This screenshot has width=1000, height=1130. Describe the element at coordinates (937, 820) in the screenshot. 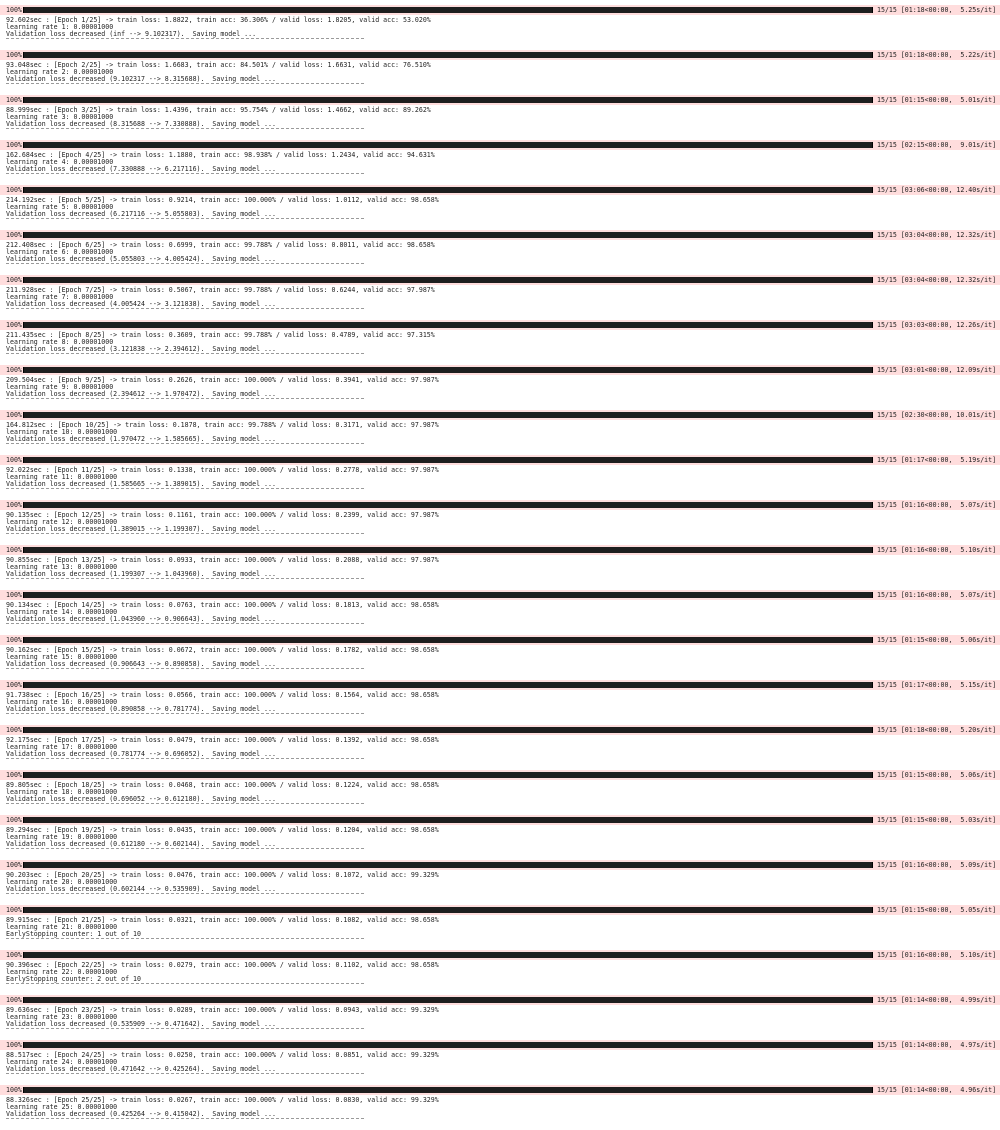

I see `progress-stats: 15/15 [01:15<00:00, 5.03s/it]` at that location.